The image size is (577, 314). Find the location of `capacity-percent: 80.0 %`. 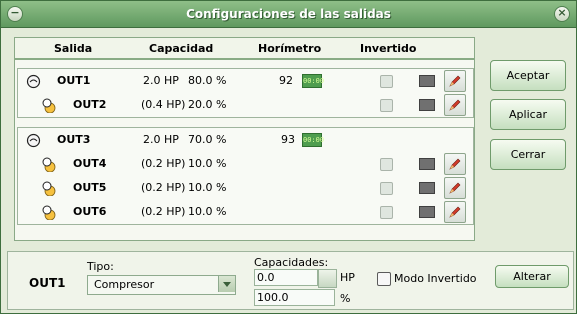

capacity-percent: 80.0 % is located at coordinates (207, 80).